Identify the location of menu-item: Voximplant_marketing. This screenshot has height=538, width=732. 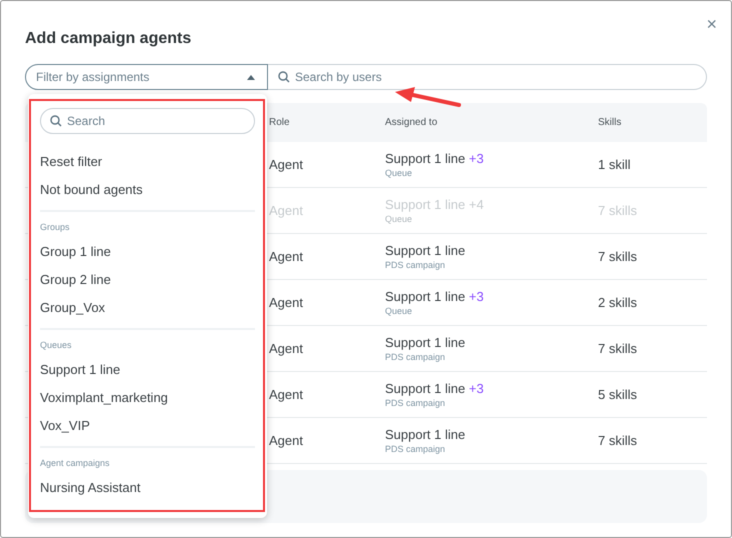
(147, 397).